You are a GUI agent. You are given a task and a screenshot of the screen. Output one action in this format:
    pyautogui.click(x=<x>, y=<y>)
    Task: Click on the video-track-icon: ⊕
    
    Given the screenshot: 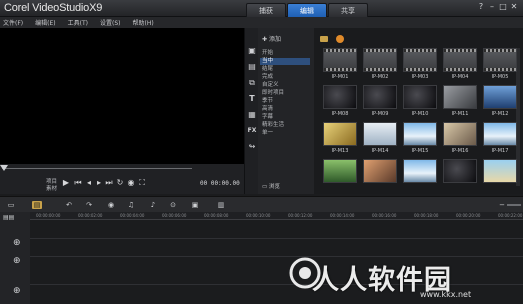 What is the action you would take?
    pyautogui.click(x=17, y=243)
    